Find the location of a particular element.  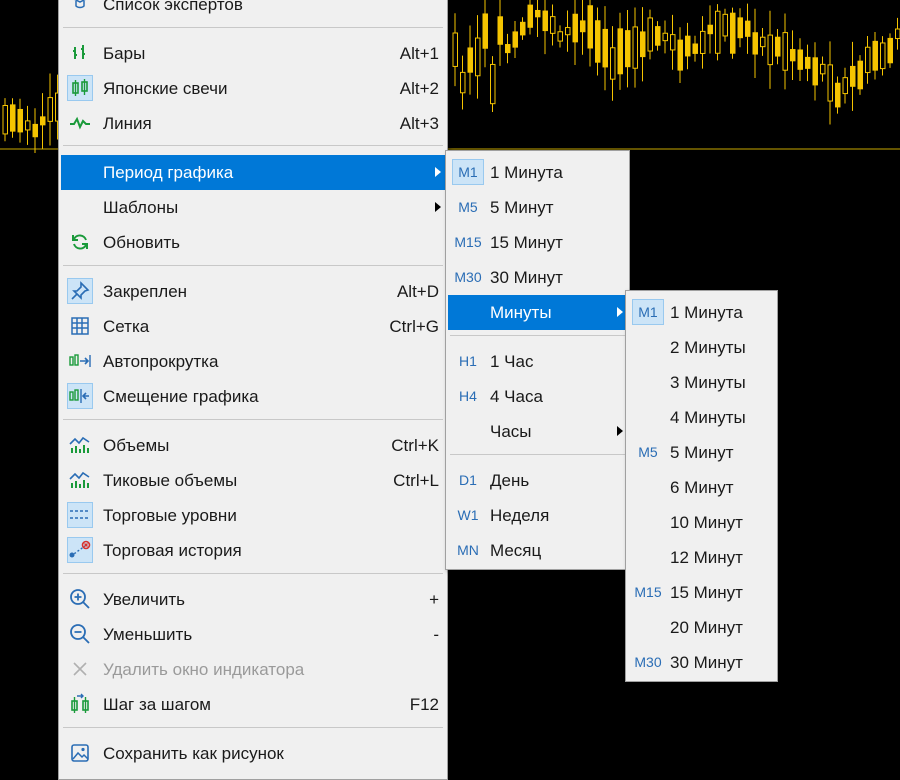

menu-item-chart-period: Период графика is located at coordinates (253, 172).